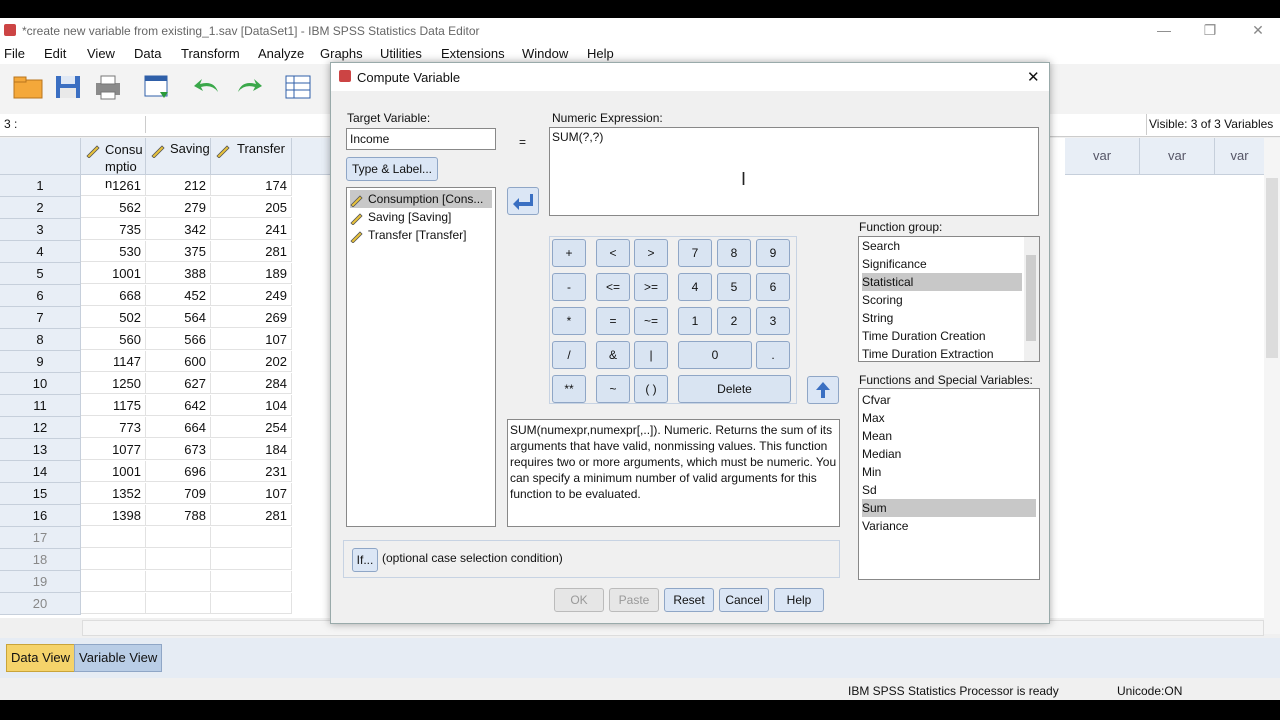 This screenshot has height=720, width=1280. Describe the element at coordinates (949, 508) in the screenshot. I see `function-item-selected: Sum` at that location.